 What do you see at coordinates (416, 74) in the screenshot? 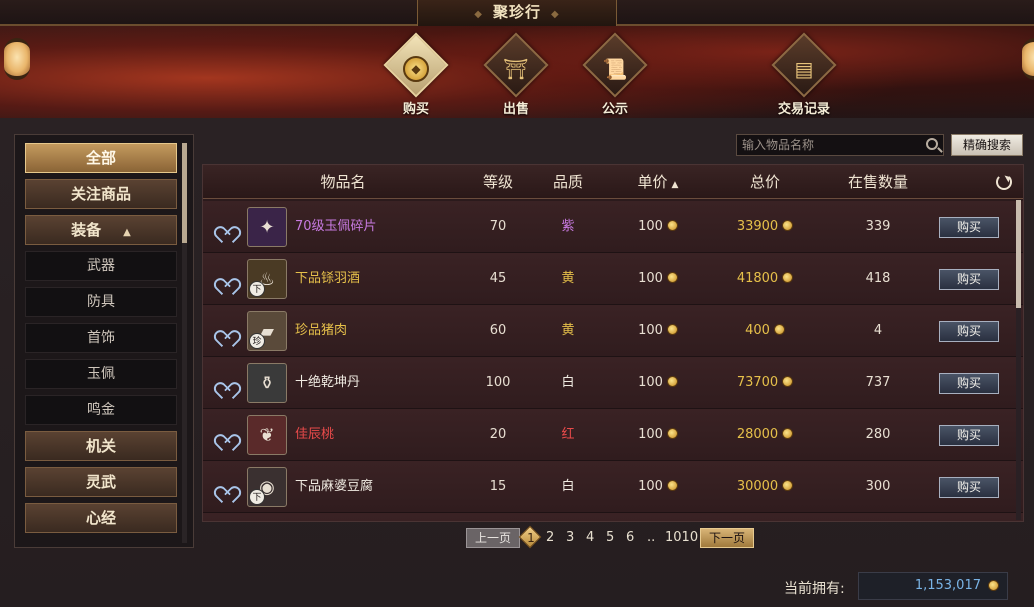
I see `tab-buy: ◆ 购买` at bounding box center [416, 74].